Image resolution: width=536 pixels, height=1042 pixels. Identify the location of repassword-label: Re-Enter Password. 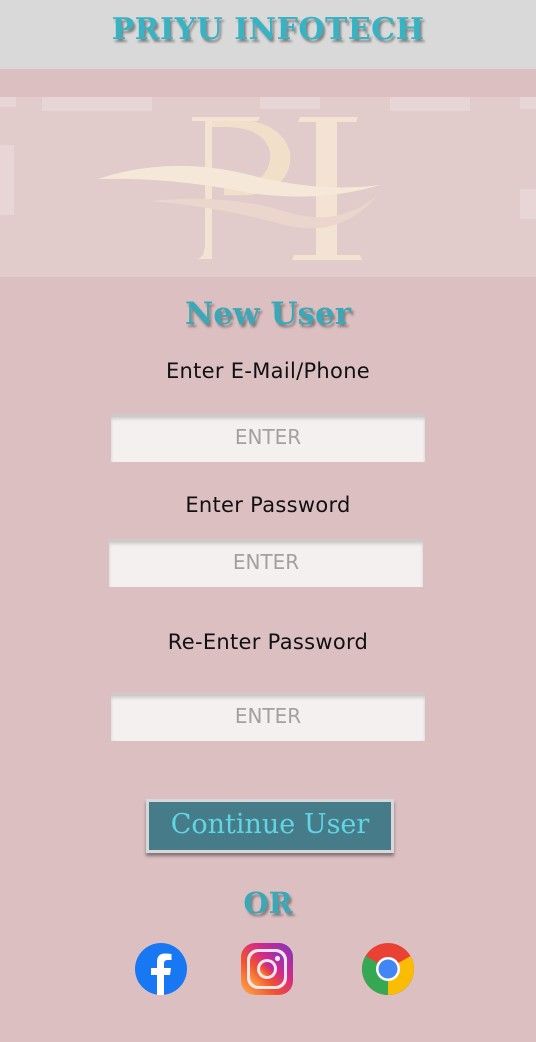
(268, 642).